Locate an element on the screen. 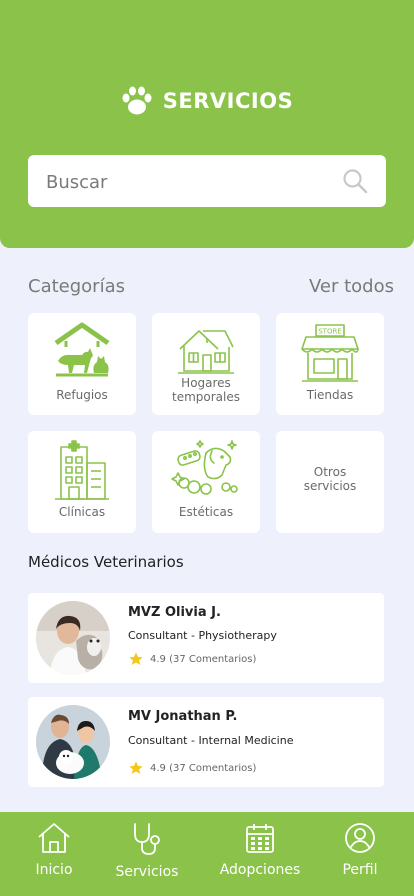  vets-title: Médicos Veterinarios is located at coordinates (106, 562).